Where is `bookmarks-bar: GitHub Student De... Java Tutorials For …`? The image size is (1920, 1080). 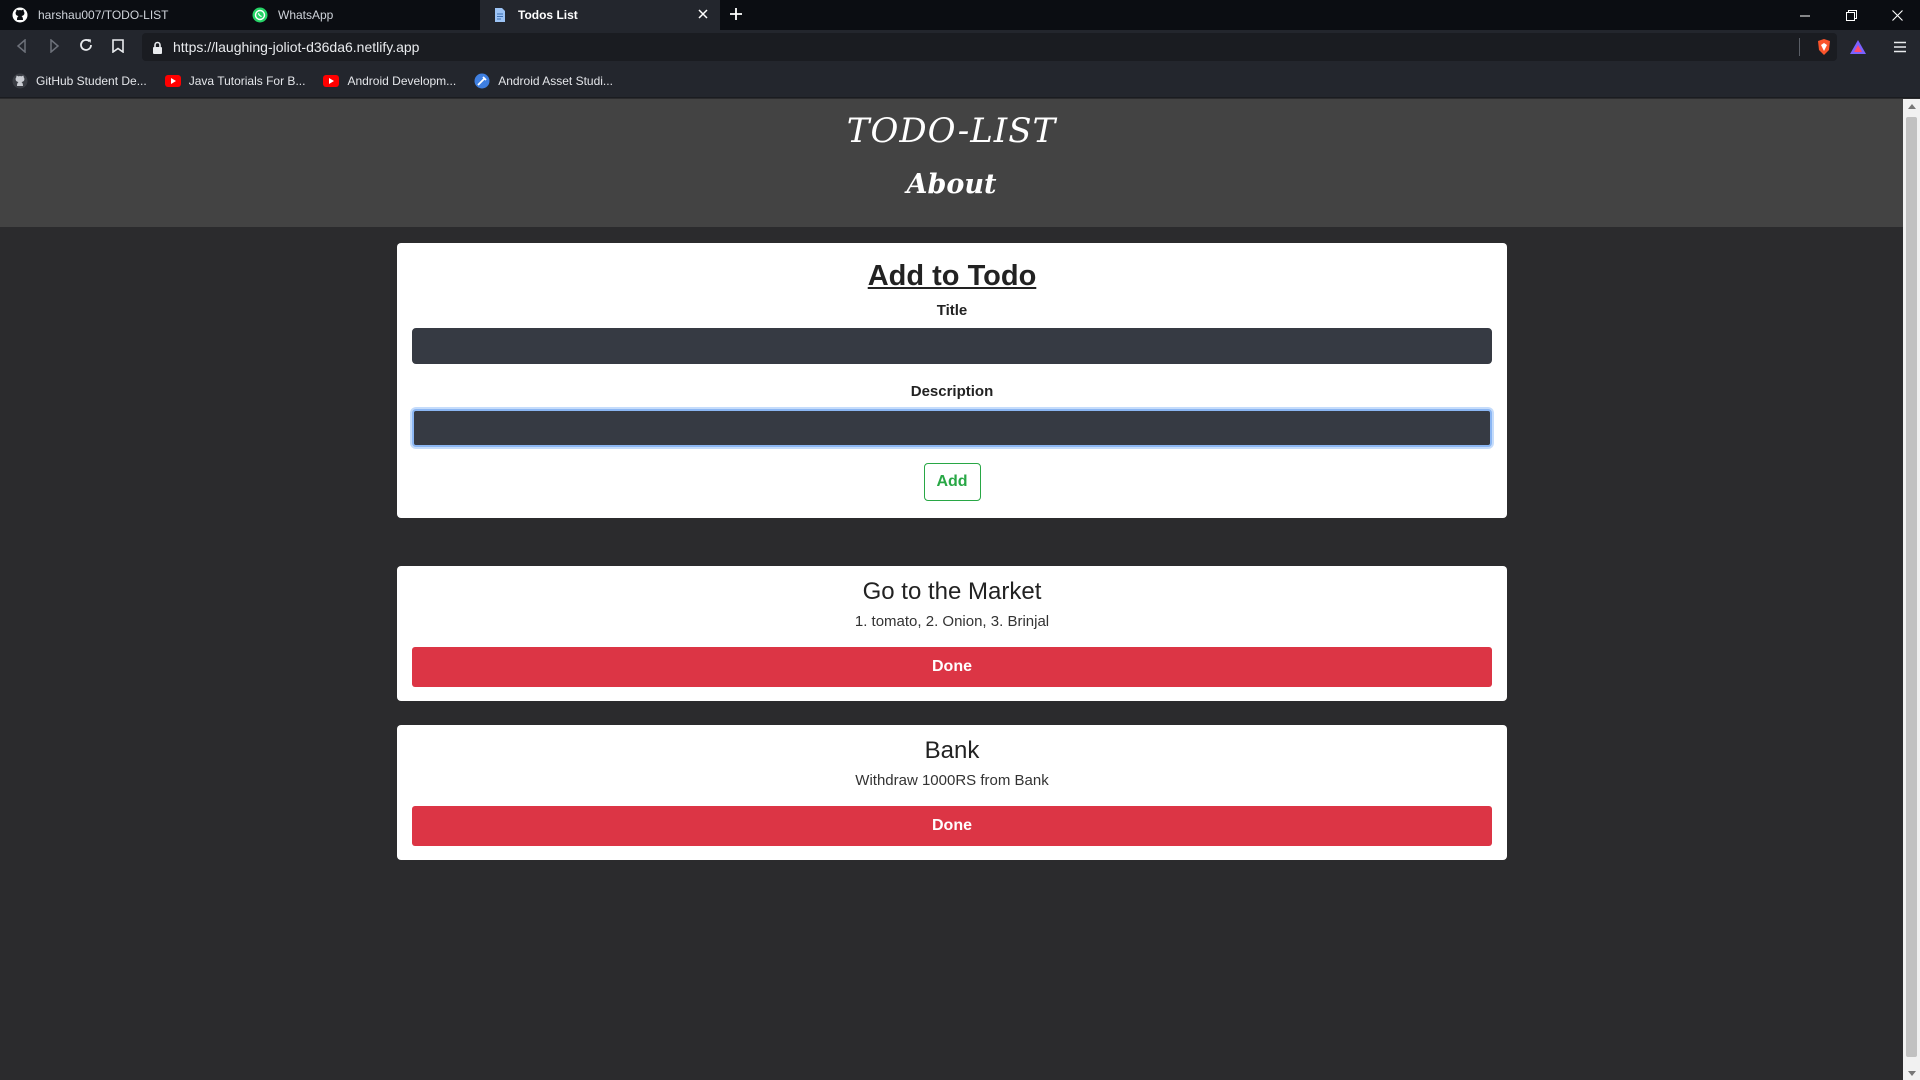 bookmarks-bar: GitHub Student De... Java Tutorials For … is located at coordinates (960, 81).